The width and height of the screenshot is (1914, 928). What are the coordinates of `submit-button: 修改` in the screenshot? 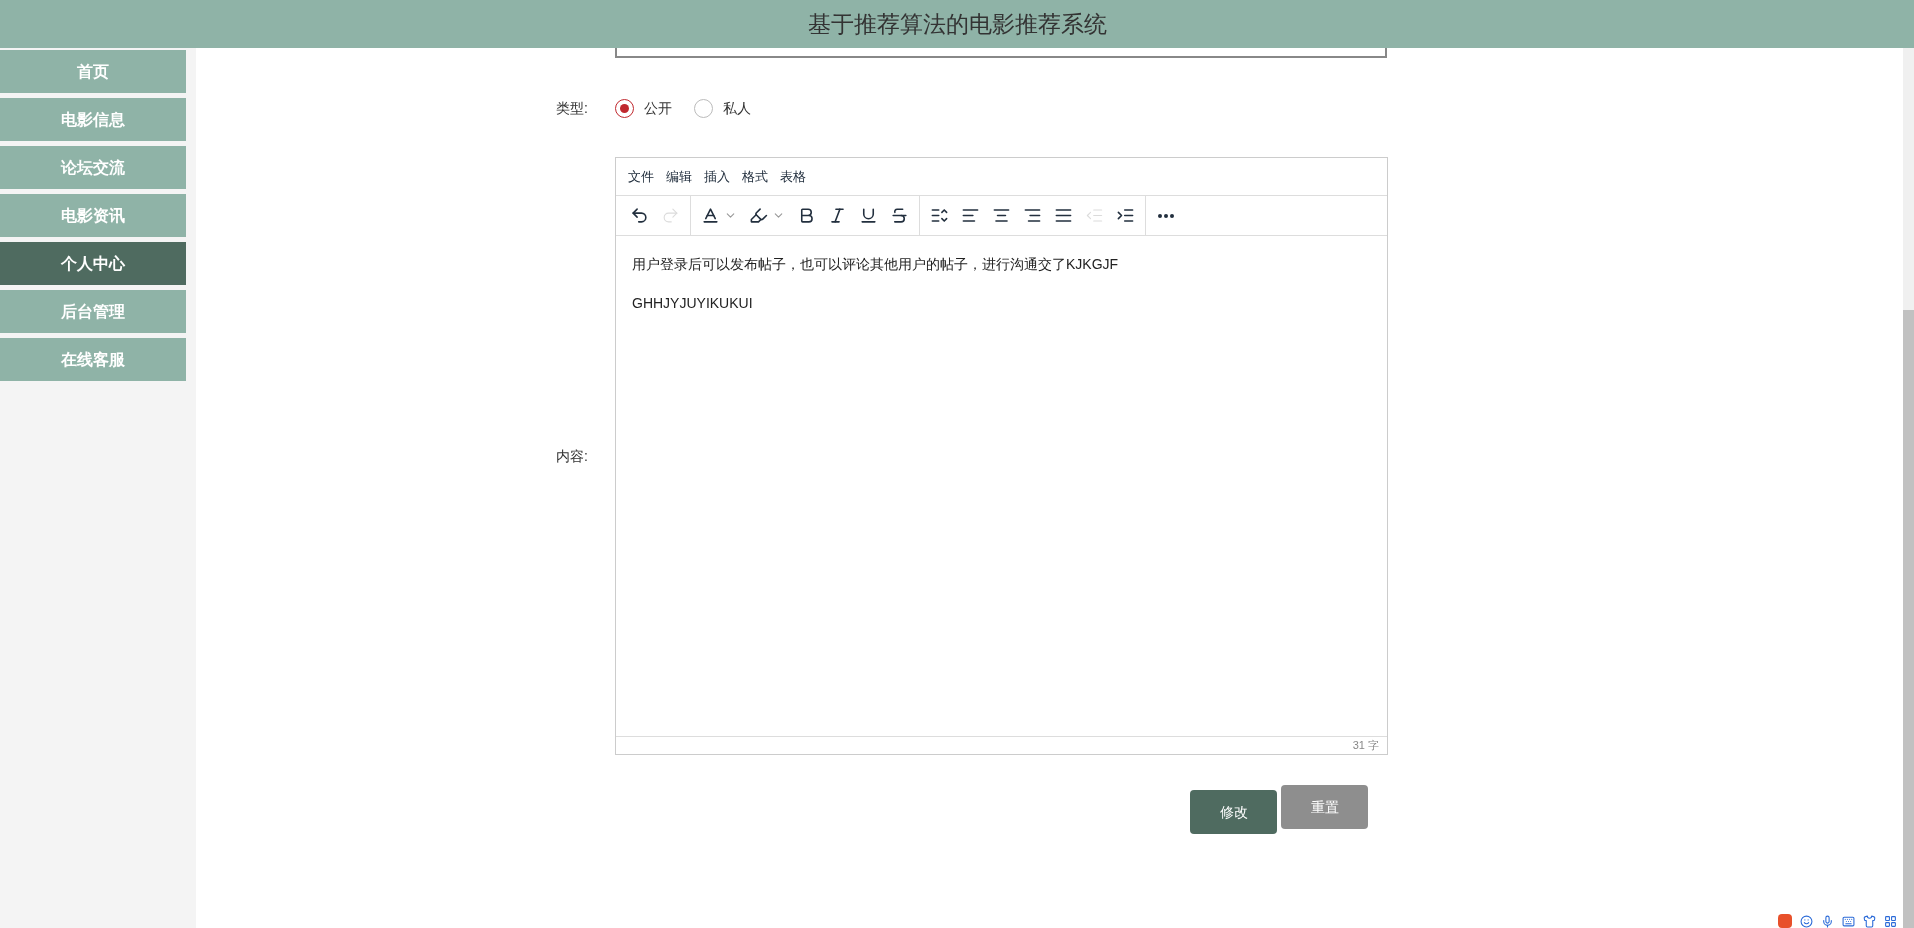 It's located at (1233, 812).